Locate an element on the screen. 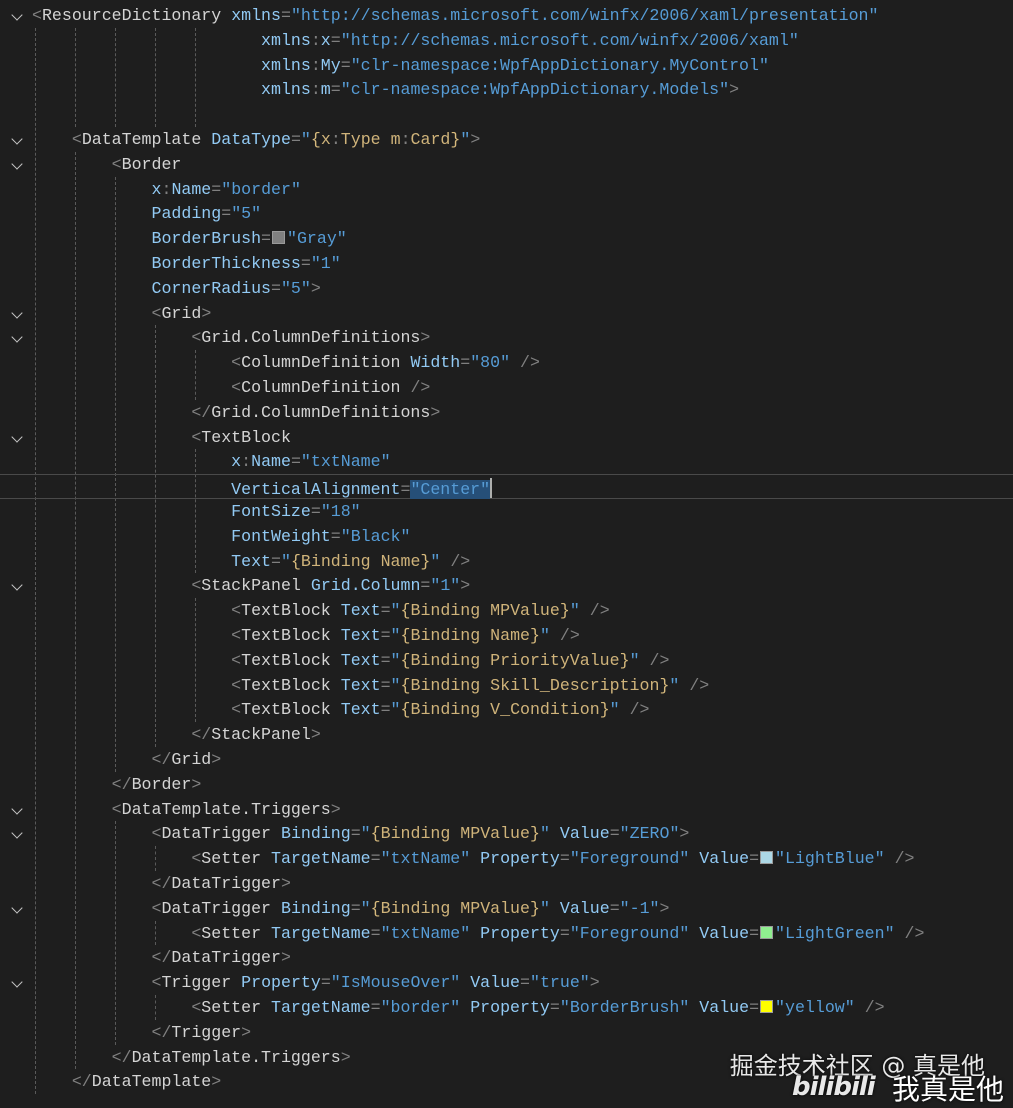  code-line is located at coordinates (506, 114).